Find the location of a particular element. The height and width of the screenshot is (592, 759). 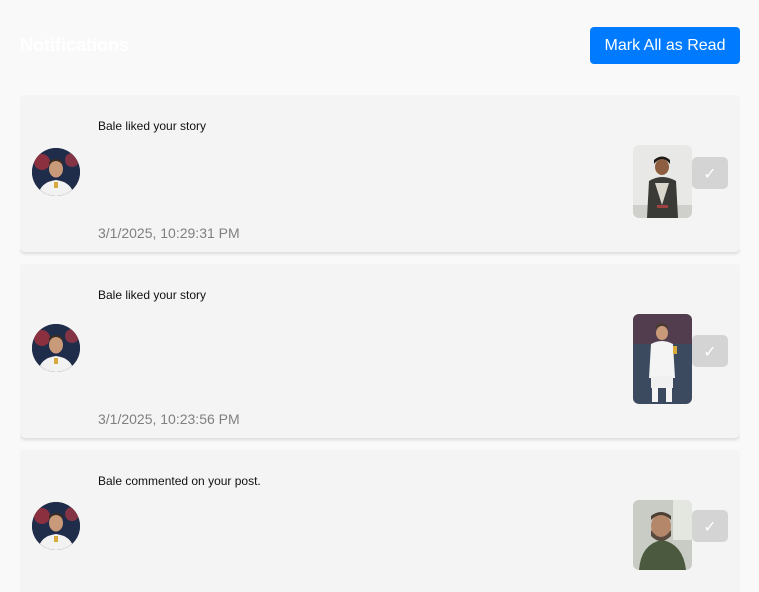

mark-all-read-button: Mark All as Read is located at coordinates (665, 45).